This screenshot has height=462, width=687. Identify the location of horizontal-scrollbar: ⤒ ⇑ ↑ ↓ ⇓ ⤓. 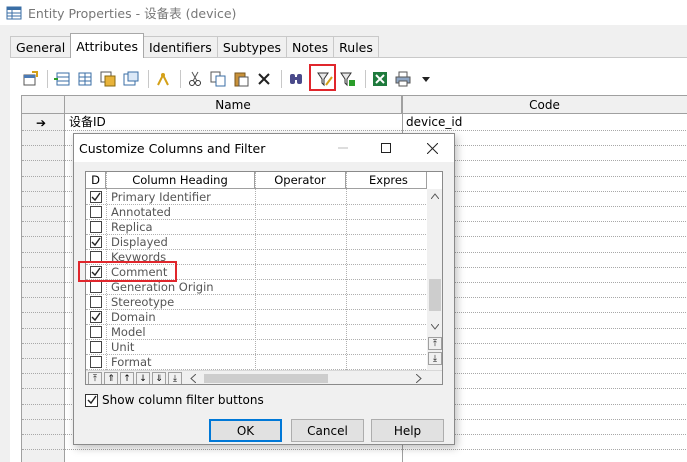
(264, 377).